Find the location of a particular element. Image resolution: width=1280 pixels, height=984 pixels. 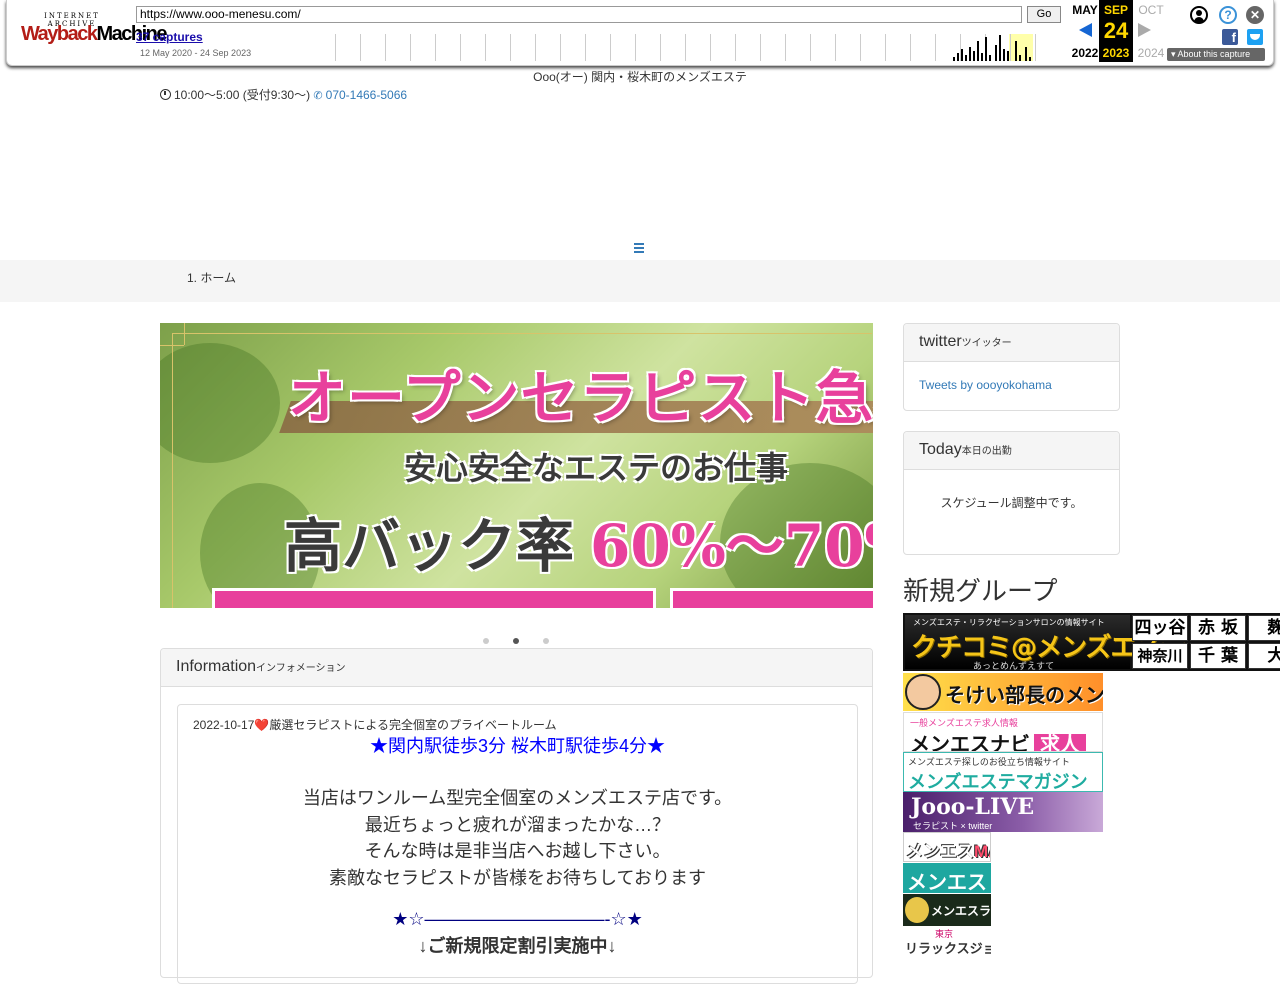

wayback-next-arrow-icon is located at coordinates (1144, 30).